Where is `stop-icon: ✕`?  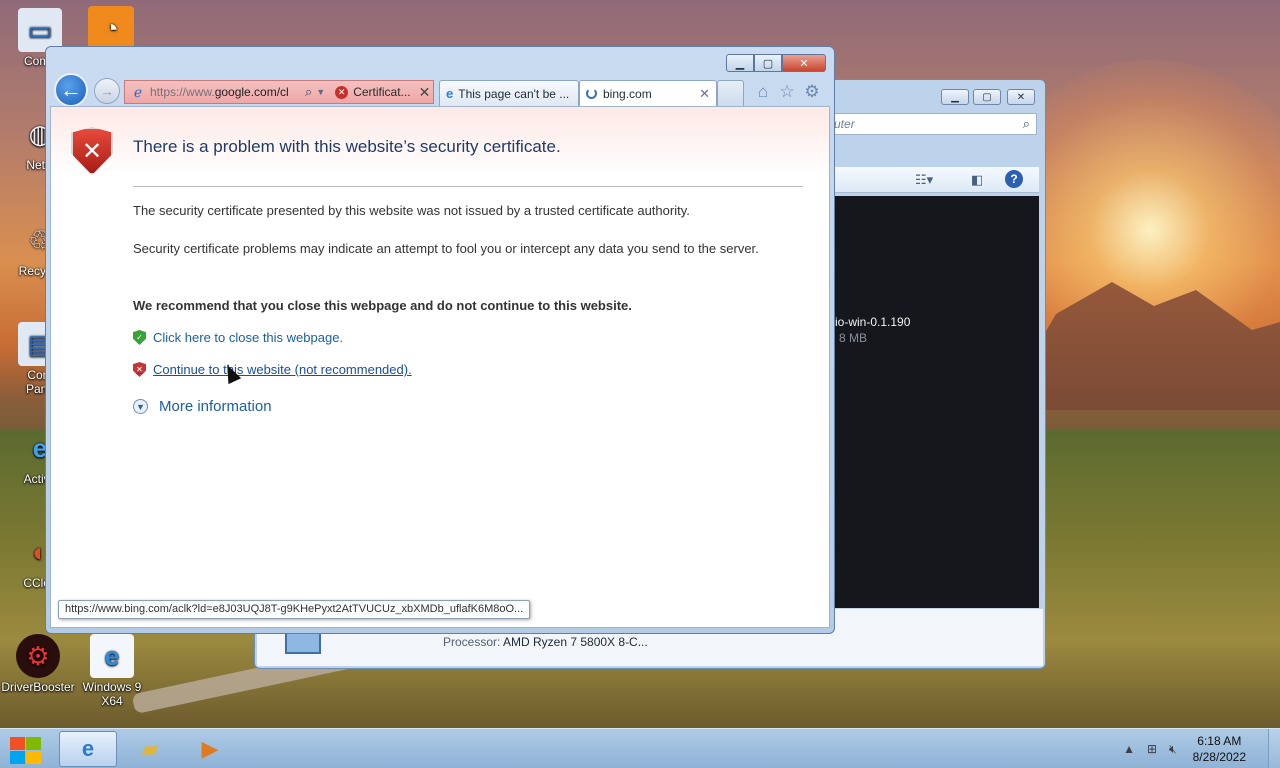
stop-icon: ✕ is located at coordinates (425, 92).